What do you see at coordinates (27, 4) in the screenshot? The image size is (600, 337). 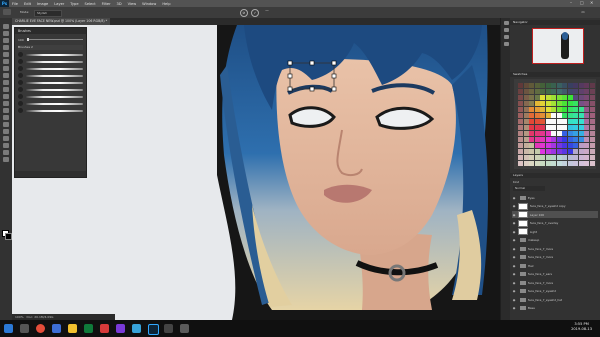 I see `menu-edit: Edit` at bounding box center [27, 4].